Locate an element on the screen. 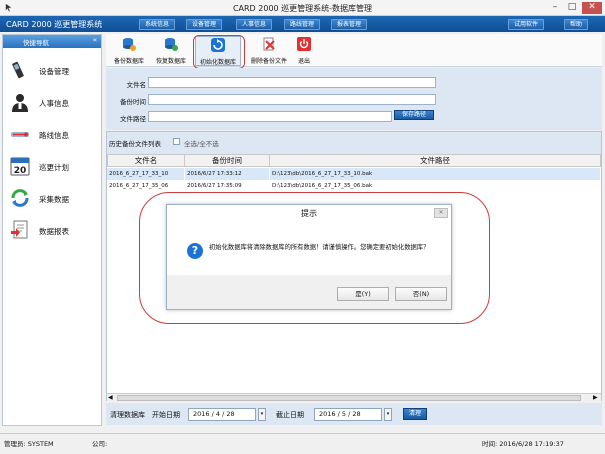 Image resolution: width=605 pixels, height=454 pixels. app-name: CARD 2000 巡更管理系统 is located at coordinates (54, 24).